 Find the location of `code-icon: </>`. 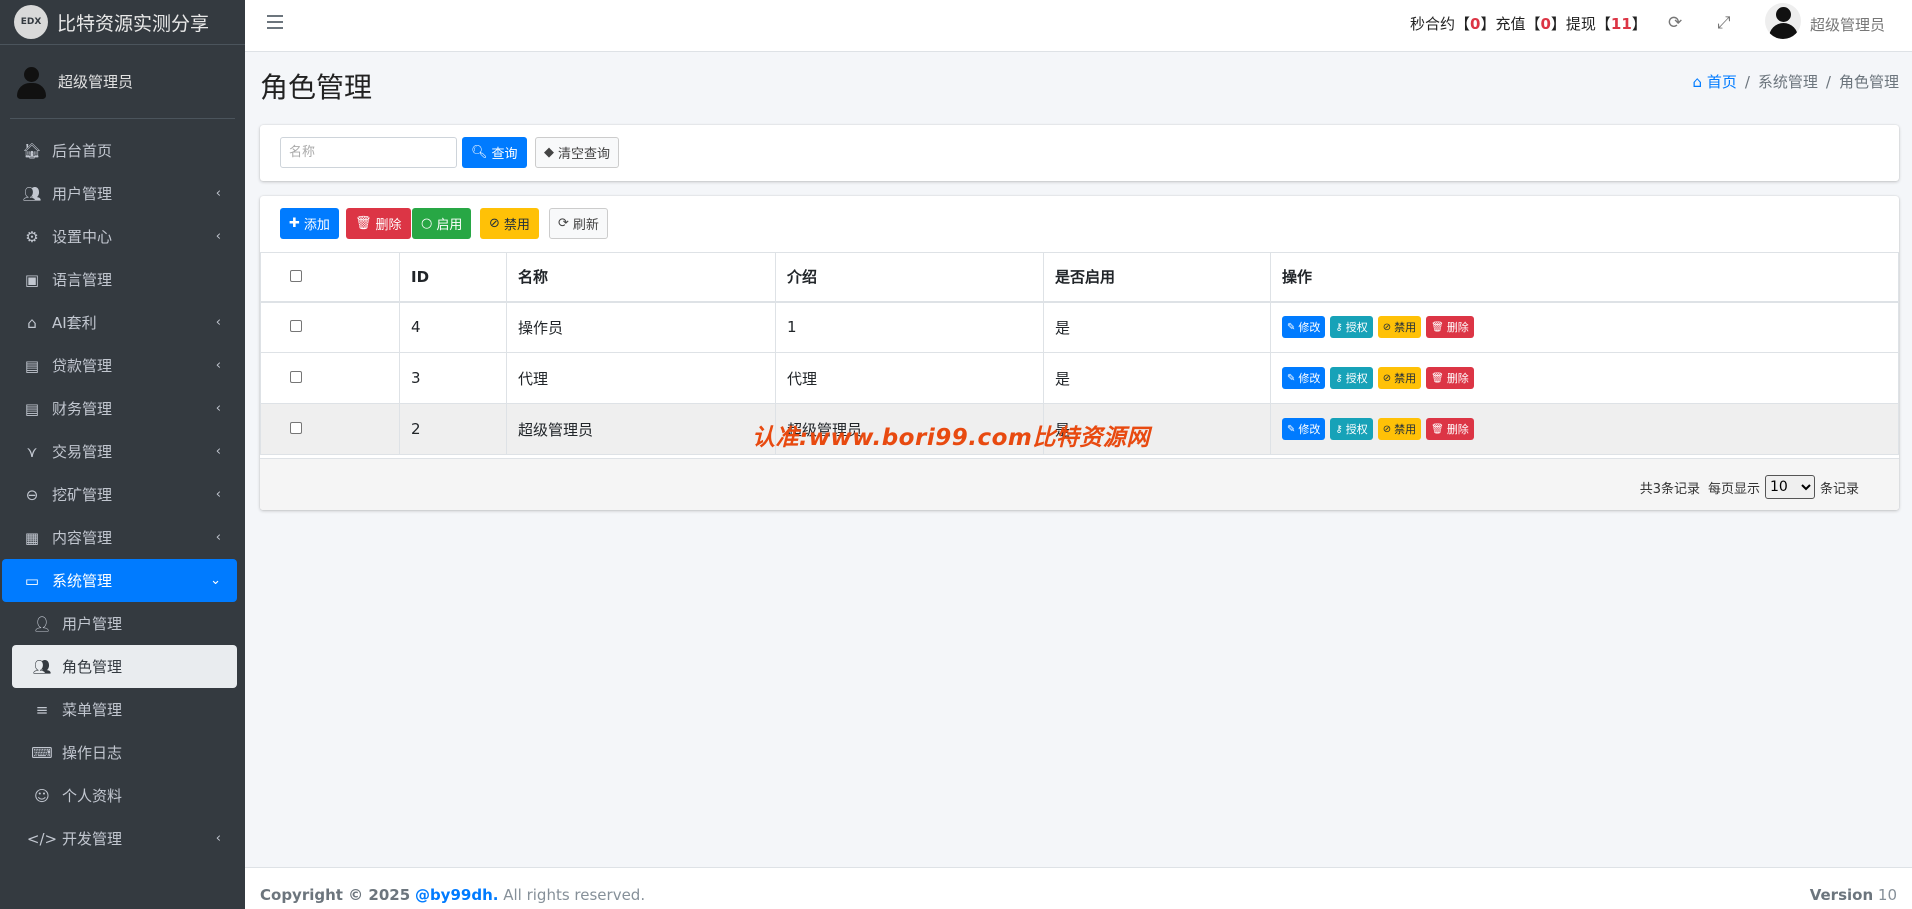

code-icon: </> is located at coordinates (42, 838).